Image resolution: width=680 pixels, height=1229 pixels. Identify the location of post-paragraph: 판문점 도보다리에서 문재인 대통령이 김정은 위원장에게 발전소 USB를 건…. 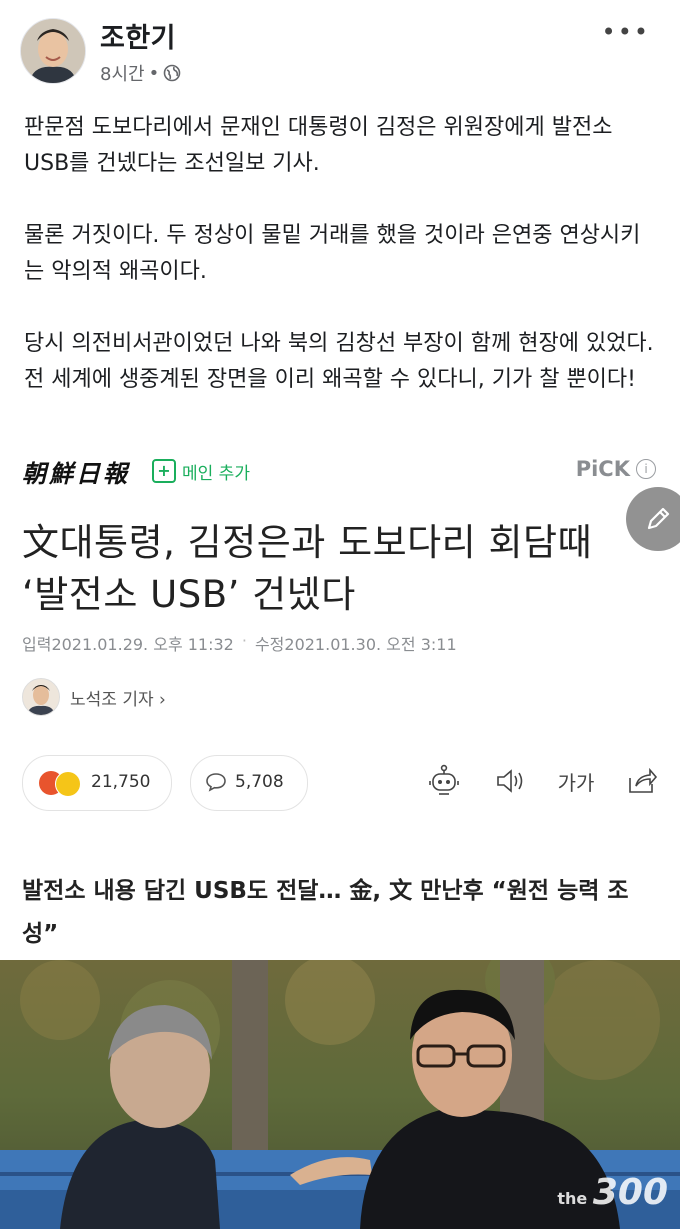
(318, 145).